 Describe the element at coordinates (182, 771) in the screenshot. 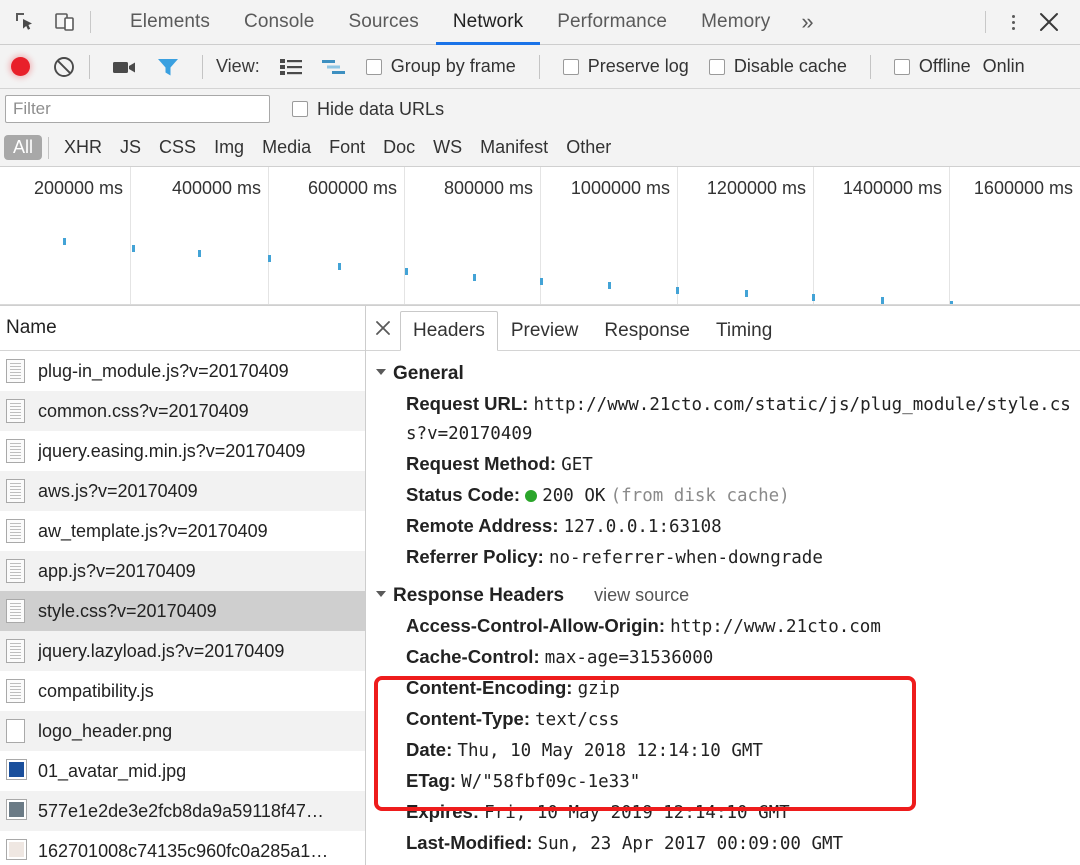

I see `table-row: 01_avatar_mid.jpg` at that location.